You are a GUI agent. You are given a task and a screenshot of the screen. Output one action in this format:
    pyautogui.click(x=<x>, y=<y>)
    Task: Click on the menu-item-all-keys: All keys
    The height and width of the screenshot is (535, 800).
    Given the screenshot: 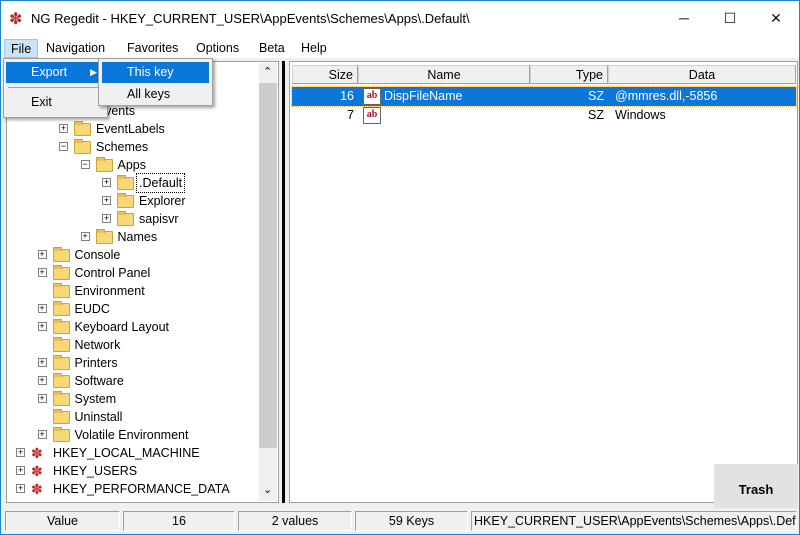 What is the action you would take?
    pyautogui.click(x=155, y=94)
    